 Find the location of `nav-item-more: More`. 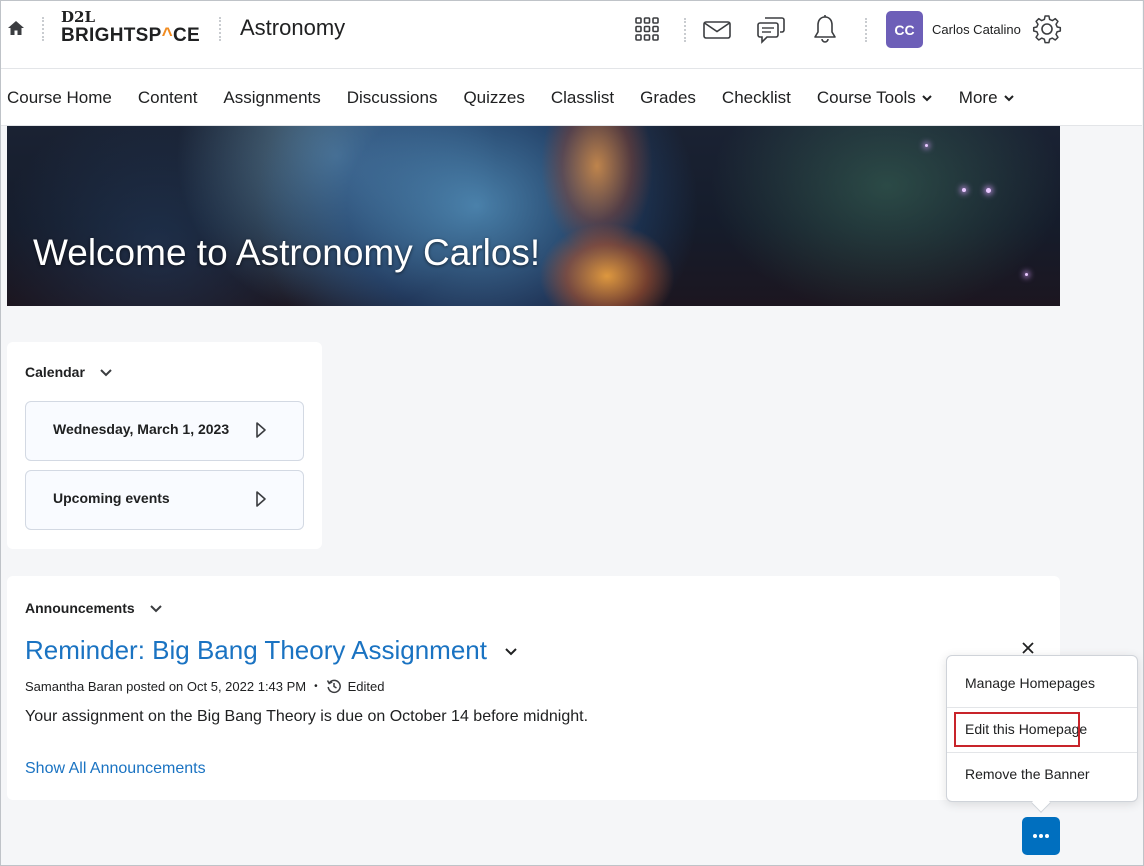

nav-item-more: More is located at coordinates (987, 98).